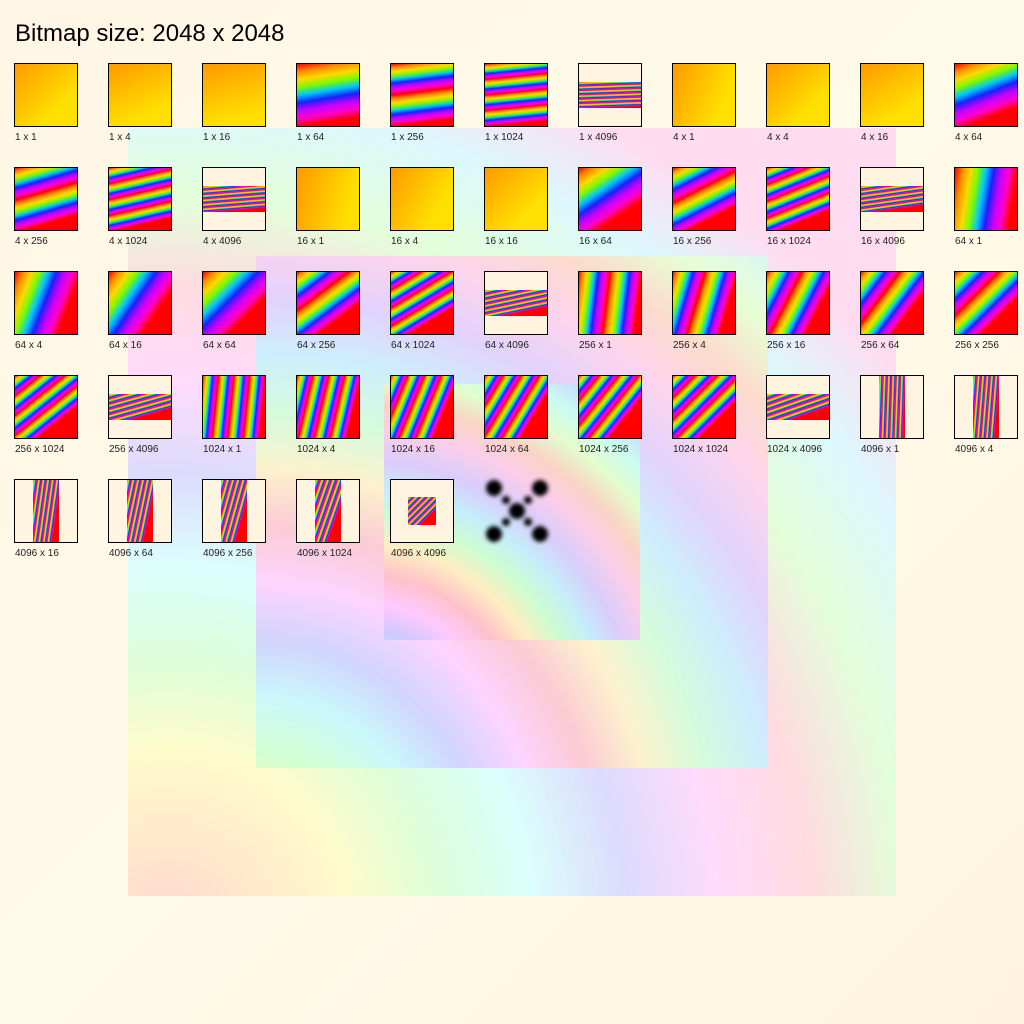 Image resolution: width=1024 pixels, height=1024 pixels. Describe the element at coordinates (222, 449) in the screenshot. I see `thumbnail-label: 1024 x 1` at that location.